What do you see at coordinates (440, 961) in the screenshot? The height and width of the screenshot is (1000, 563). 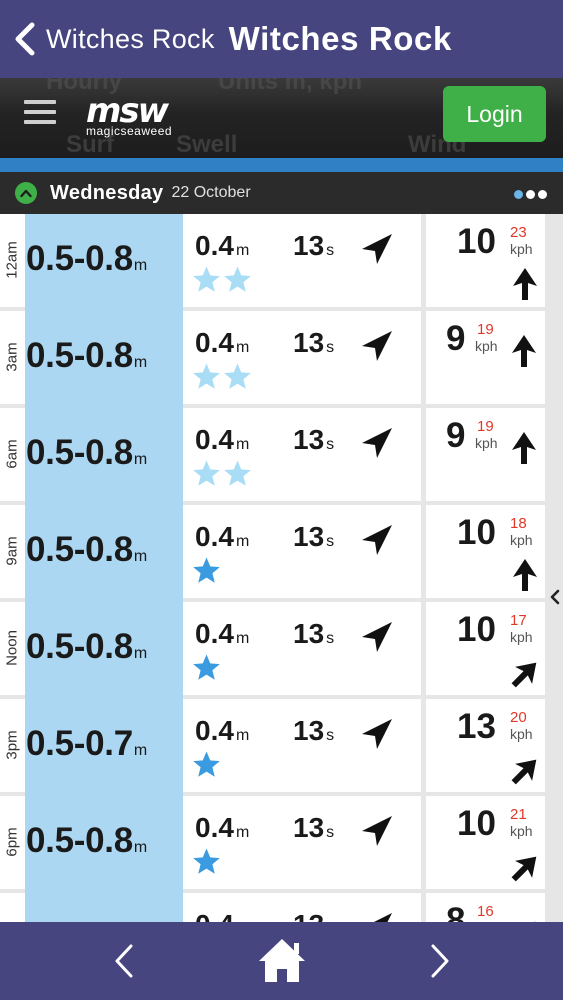 I see `next-button` at bounding box center [440, 961].